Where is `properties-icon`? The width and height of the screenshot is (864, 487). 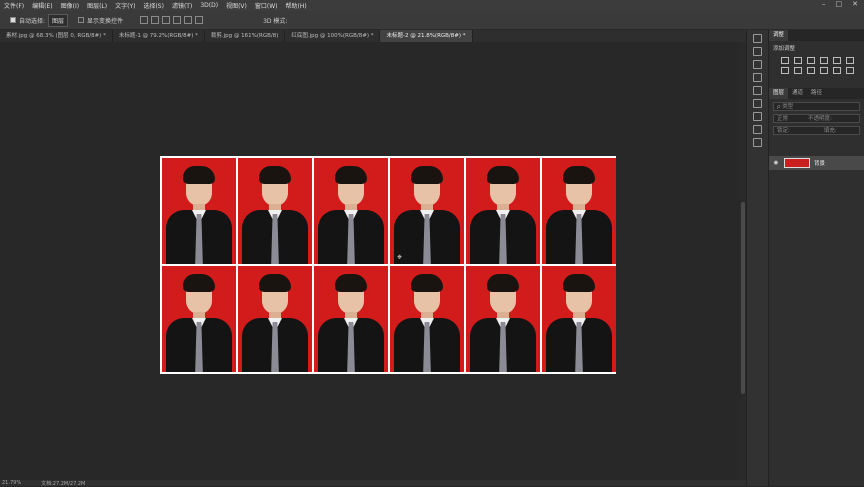
properties-icon is located at coordinates (757, 142).